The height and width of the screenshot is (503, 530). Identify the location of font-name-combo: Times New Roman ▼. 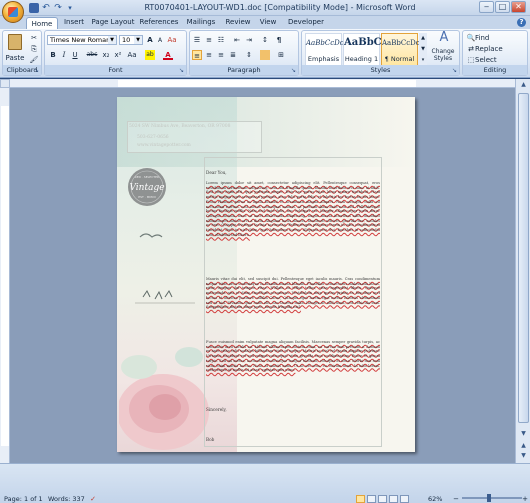
(82, 40).